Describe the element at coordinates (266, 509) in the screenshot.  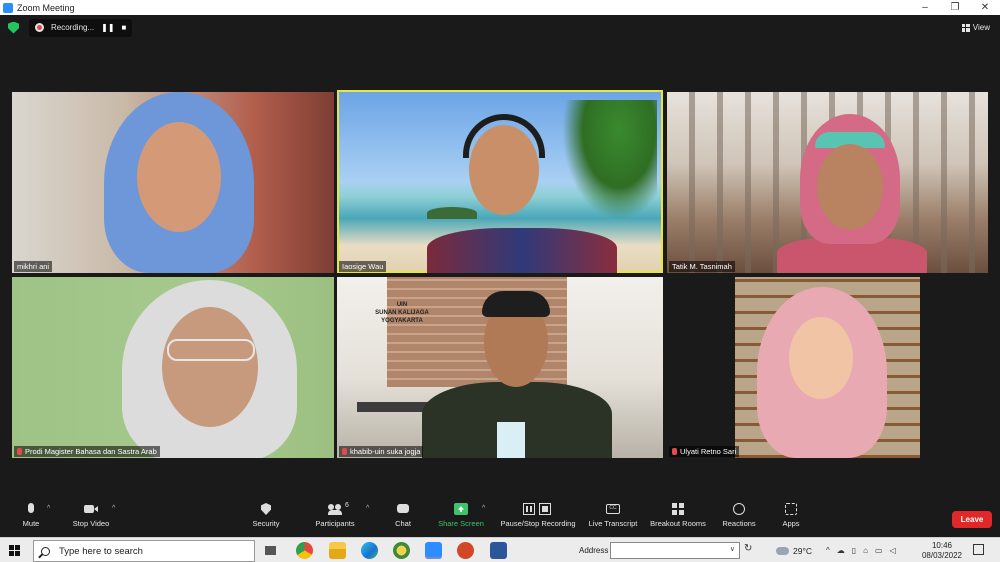
I see `security-shield-icon` at that location.